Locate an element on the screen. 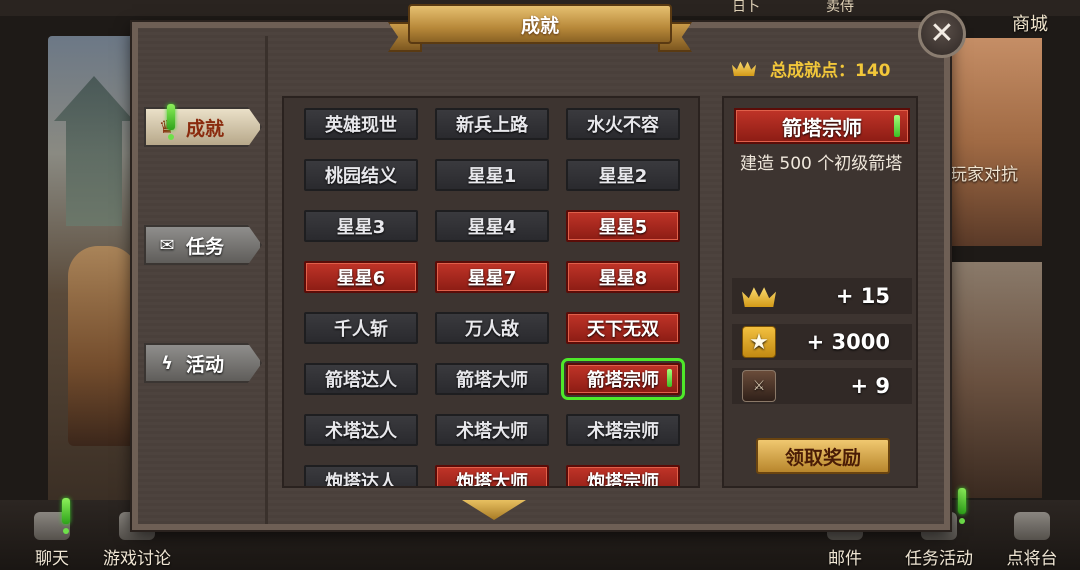  achievement-button: 天下无双 is located at coordinates (623, 328).